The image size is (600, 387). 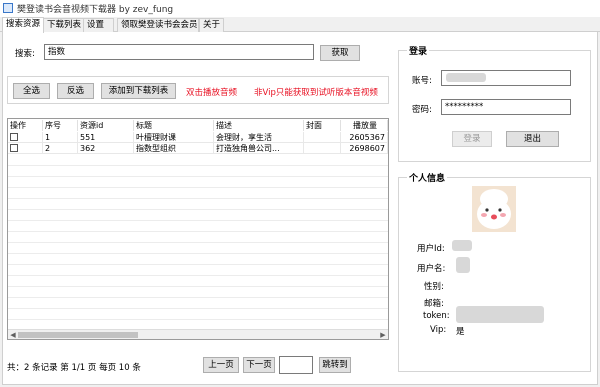 I want to click on login-button: 登录, so click(x=472, y=139).